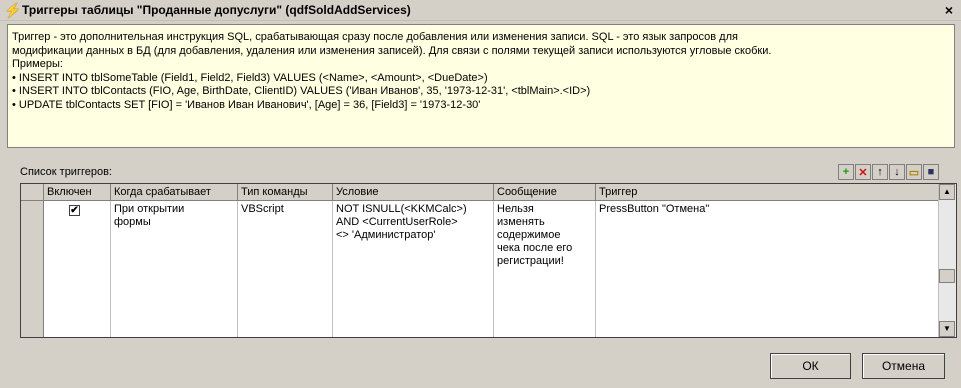 The image size is (961, 388). Describe the element at coordinates (66, 172) in the screenshot. I see `triggers-list-label: Список триггеров:` at that location.